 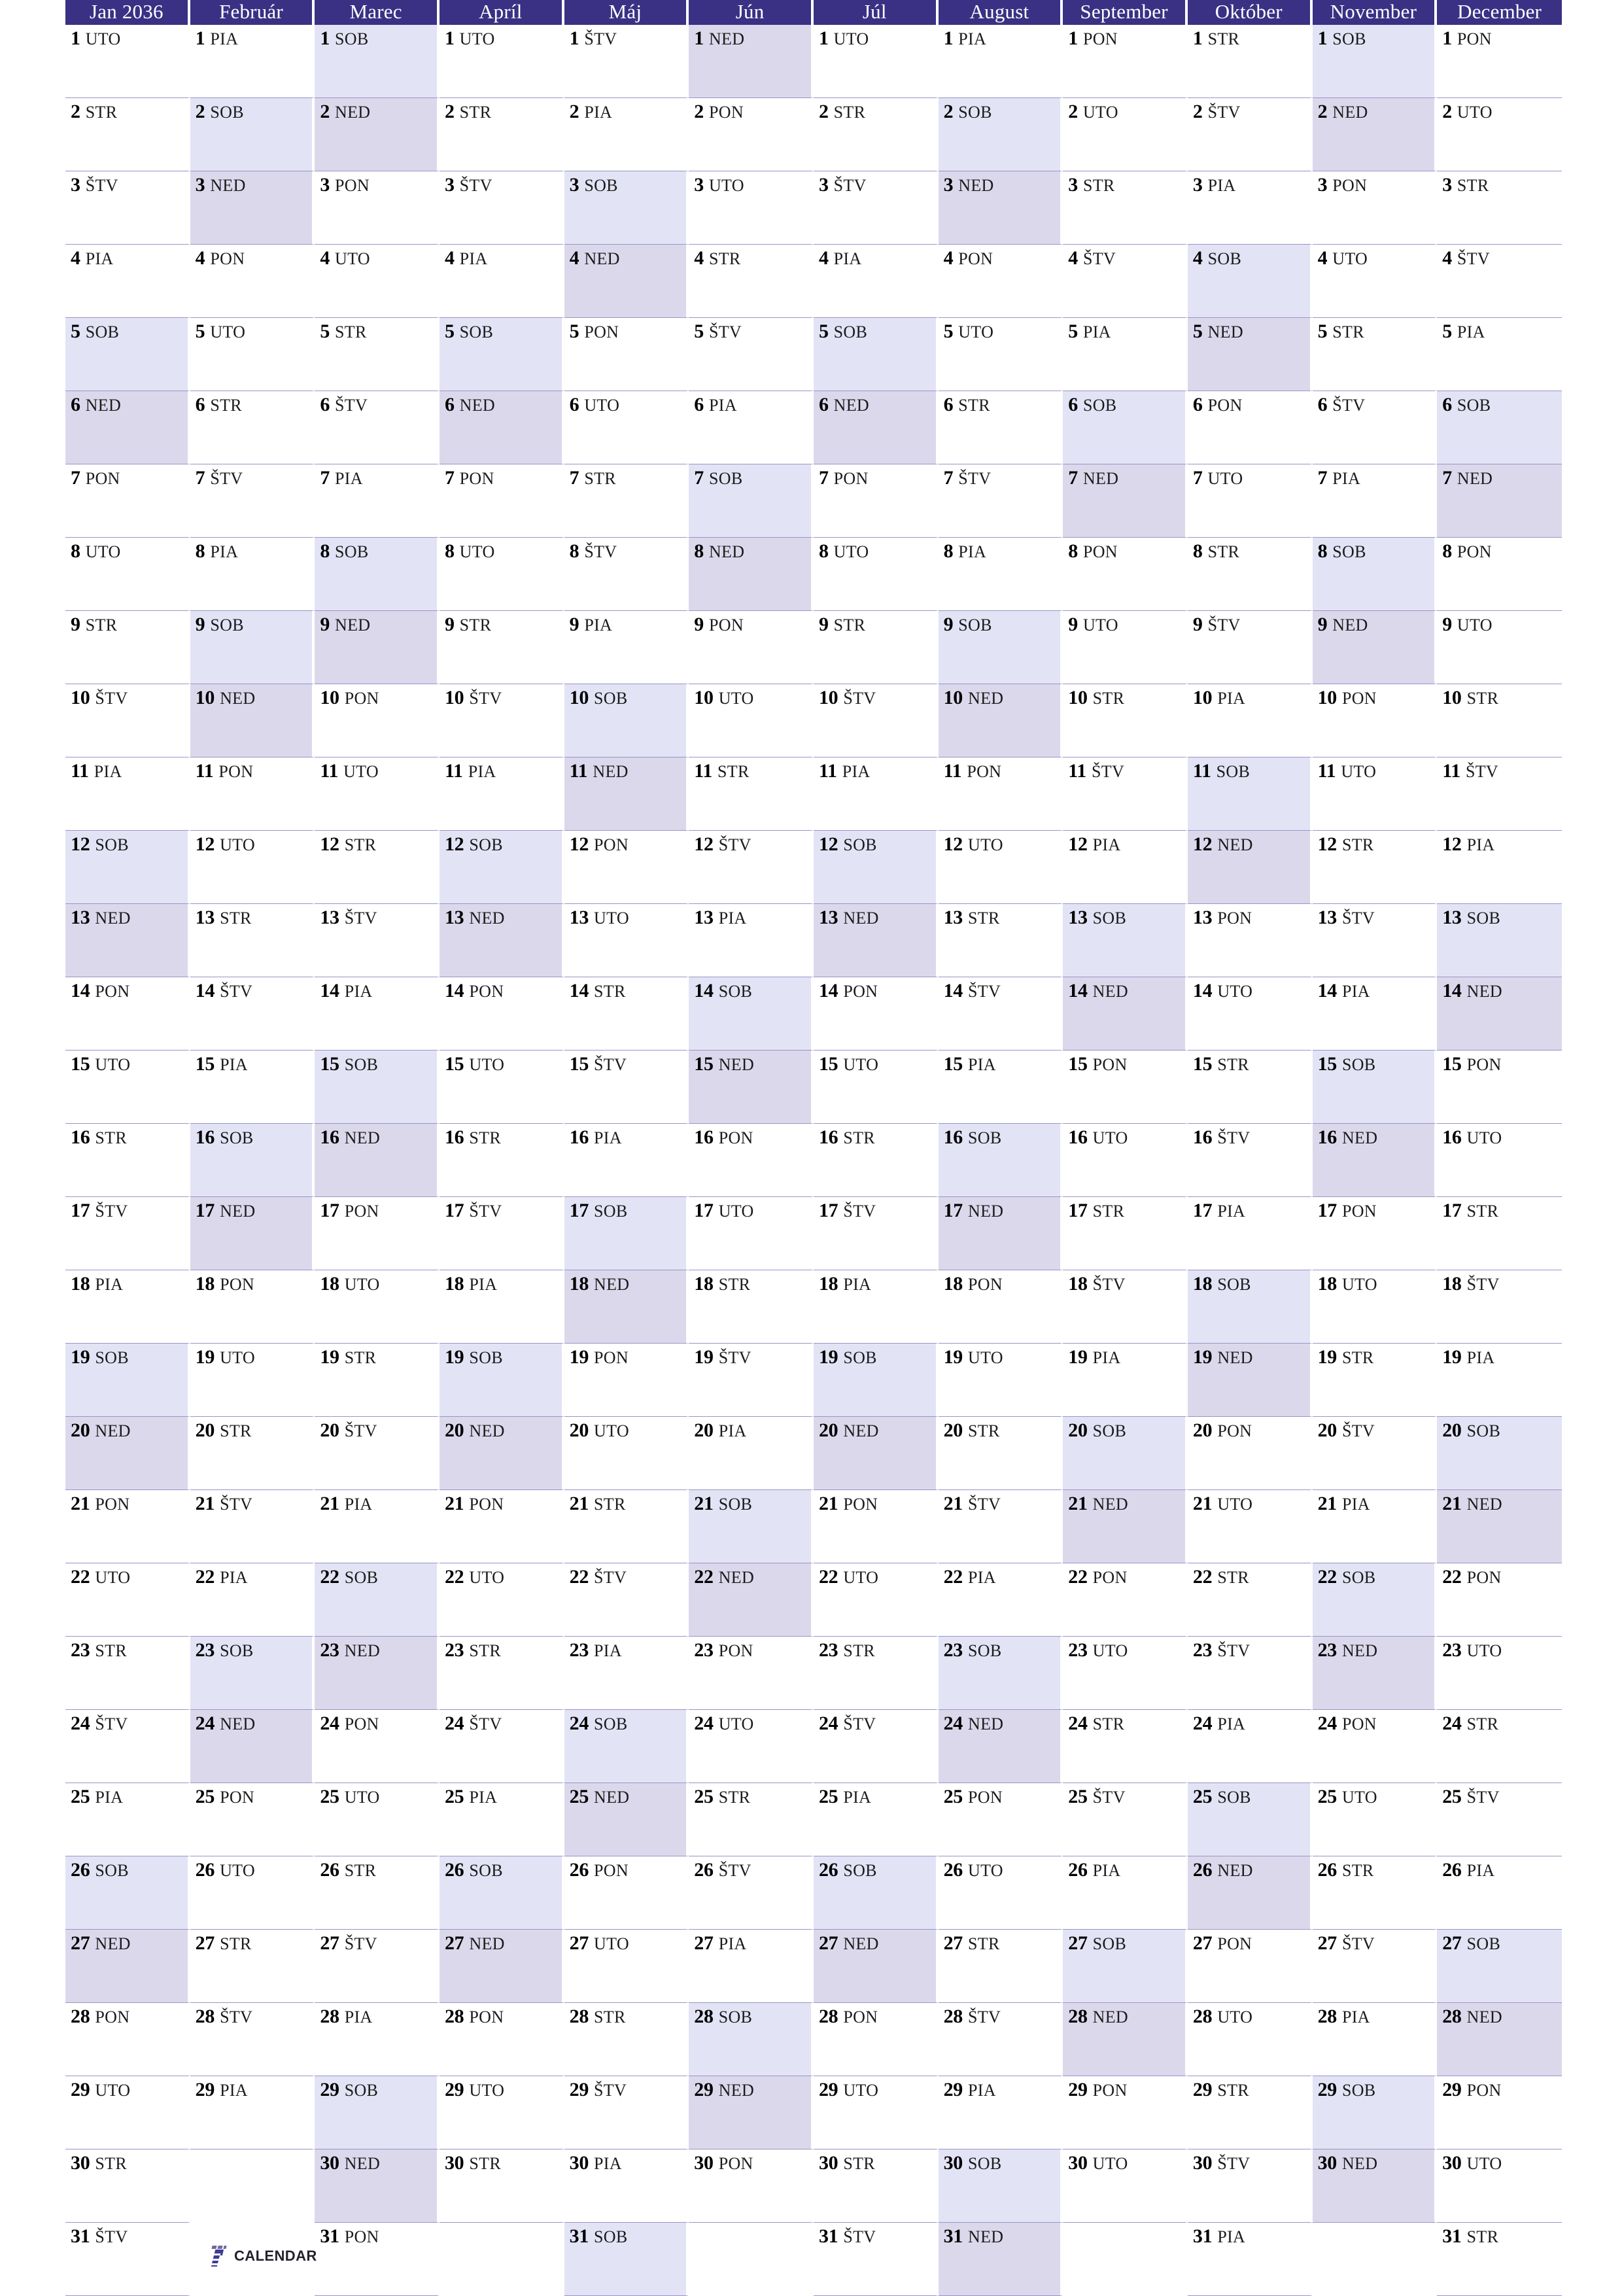 I want to click on day-cell: 11 UTO, so click(x=377, y=794).